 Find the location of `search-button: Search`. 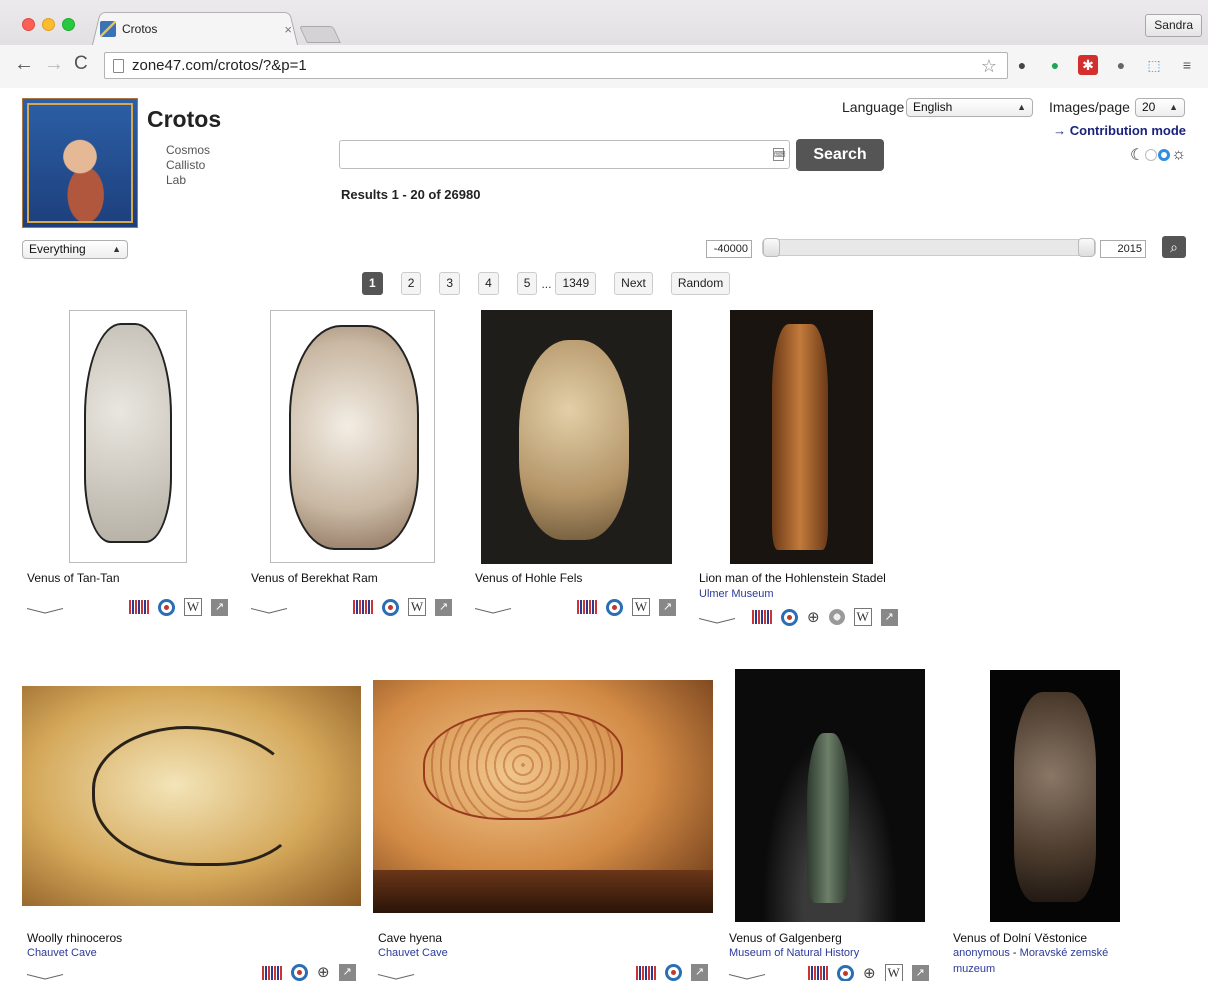

search-button: Search is located at coordinates (840, 155).